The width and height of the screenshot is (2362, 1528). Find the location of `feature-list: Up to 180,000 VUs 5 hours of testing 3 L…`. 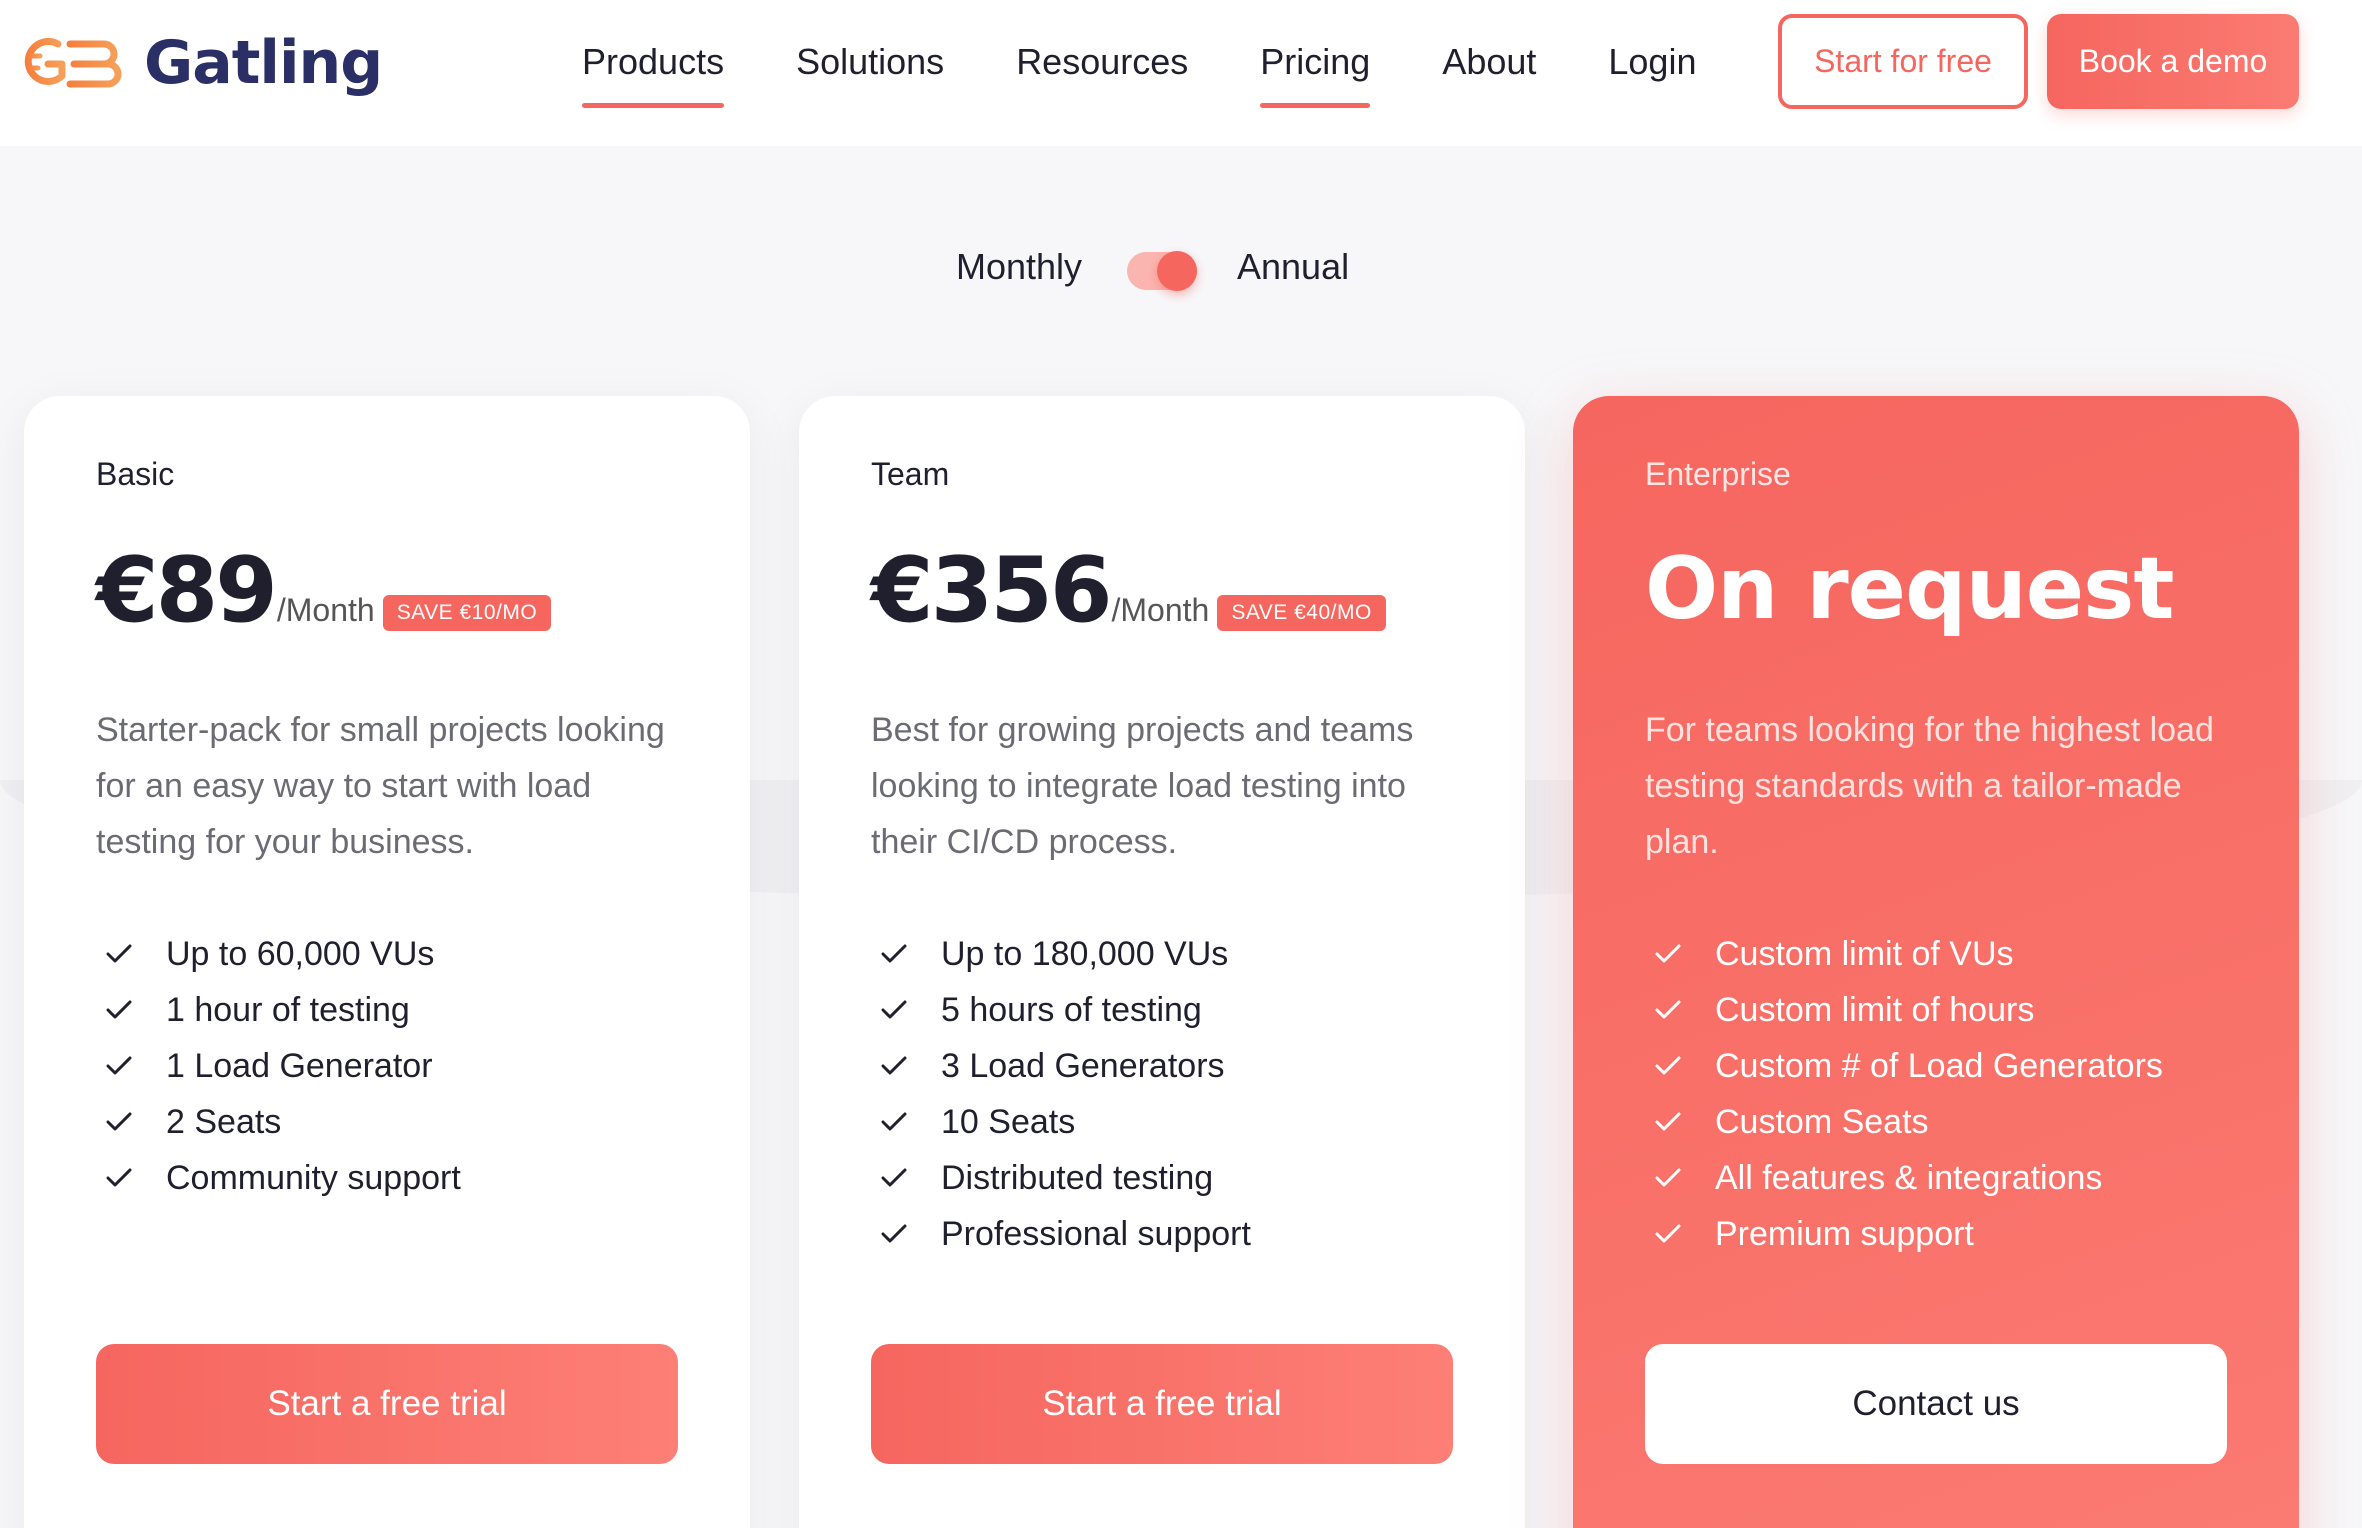

feature-list: Up to 180,000 VUs 5 hours of testing 3 L… is located at coordinates (1066, 1094).